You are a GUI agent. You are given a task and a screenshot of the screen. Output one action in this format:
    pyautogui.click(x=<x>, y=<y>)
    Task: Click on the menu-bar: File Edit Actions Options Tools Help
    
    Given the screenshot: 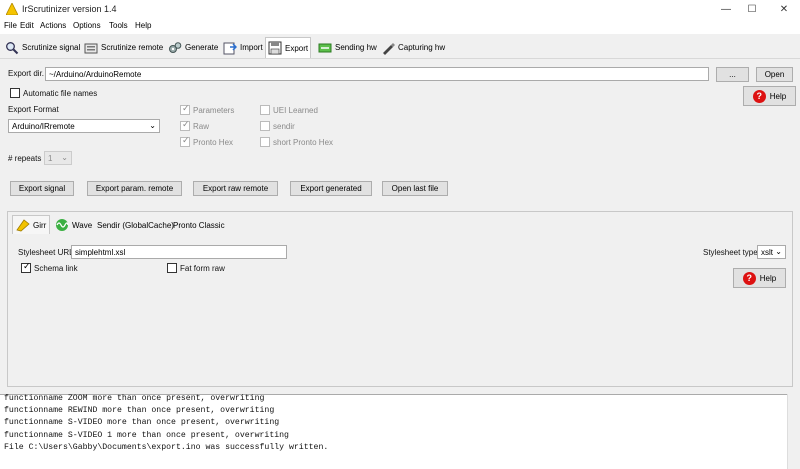 What is the action you would take?
    pyautogui.click(x=400, y=26)
    